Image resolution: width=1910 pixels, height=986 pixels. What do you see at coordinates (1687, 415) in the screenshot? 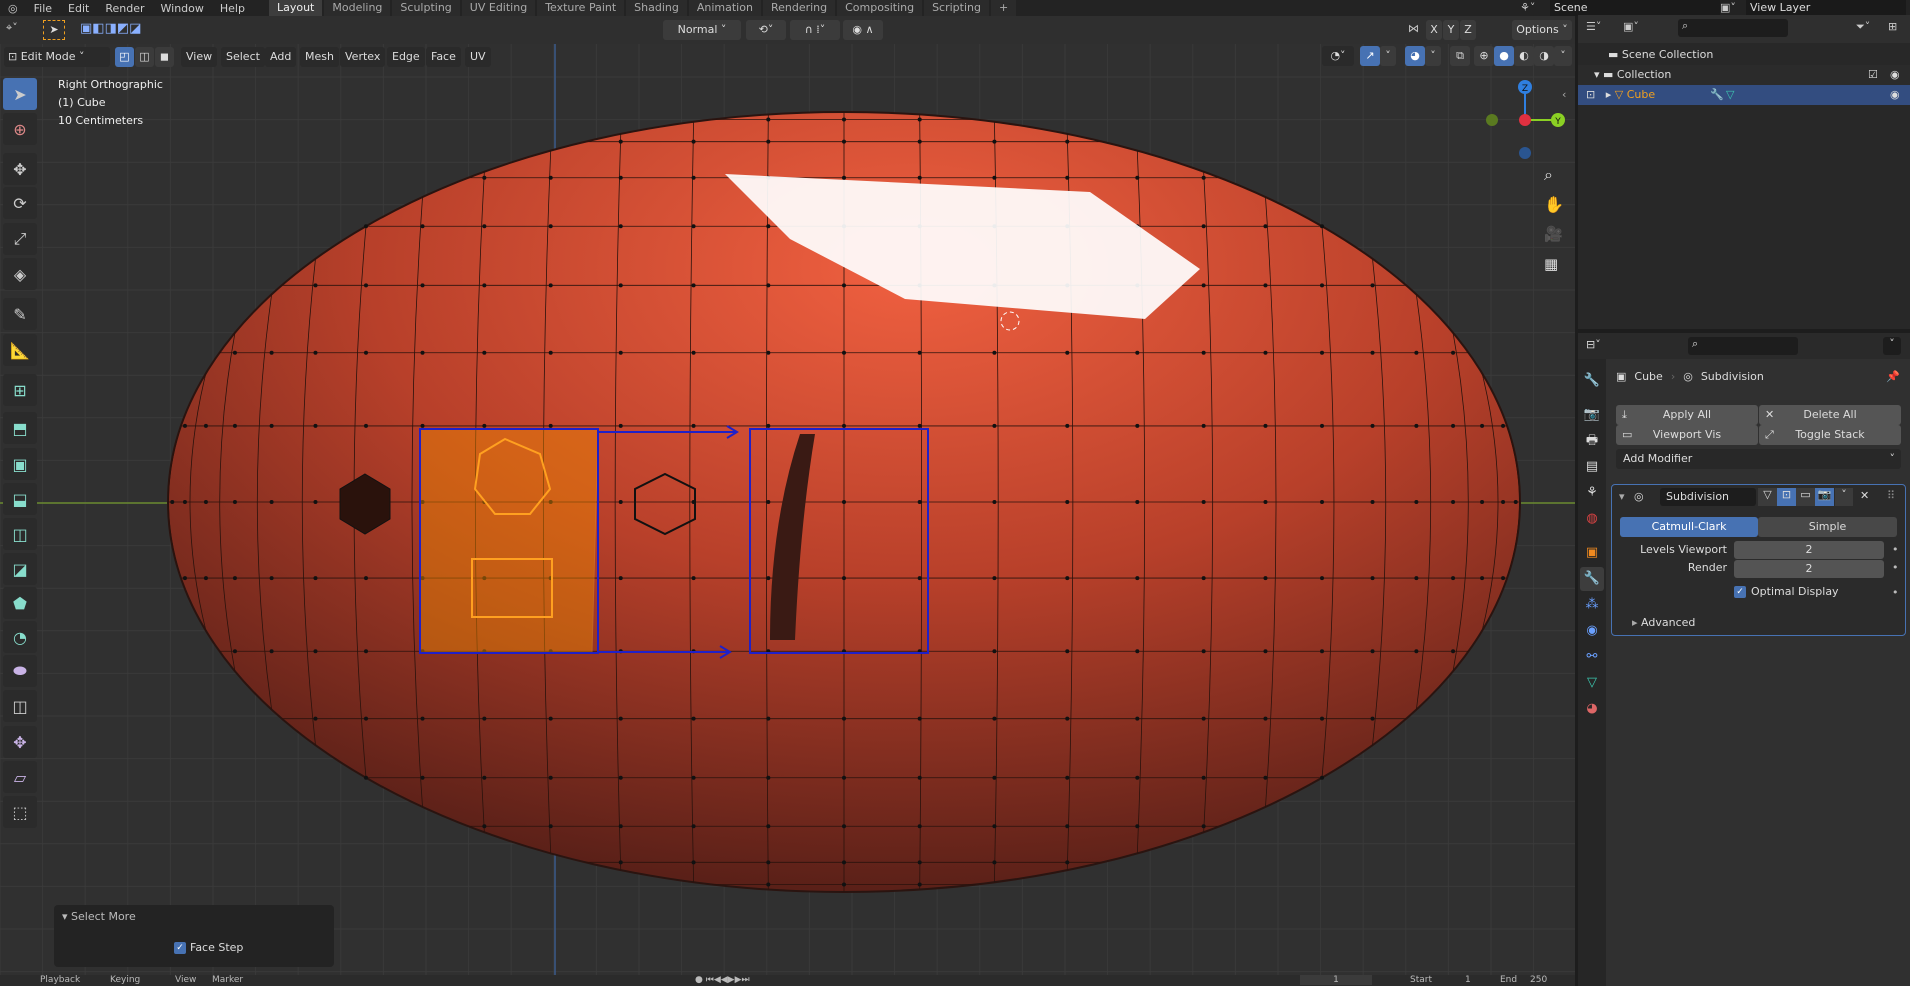
I see `apply-all-button: ⤓ Apply All` at bounding box center [1687, 415].